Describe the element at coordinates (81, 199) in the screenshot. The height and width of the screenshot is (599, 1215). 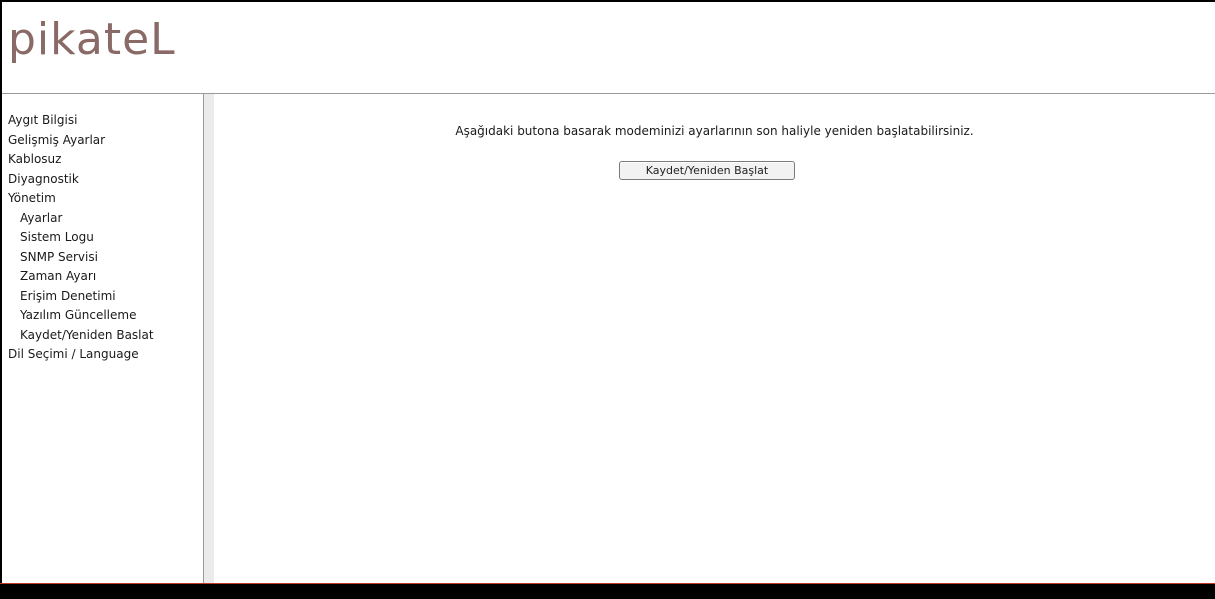
I see `sidebar-item-yonetim: Yönetim` at that location.